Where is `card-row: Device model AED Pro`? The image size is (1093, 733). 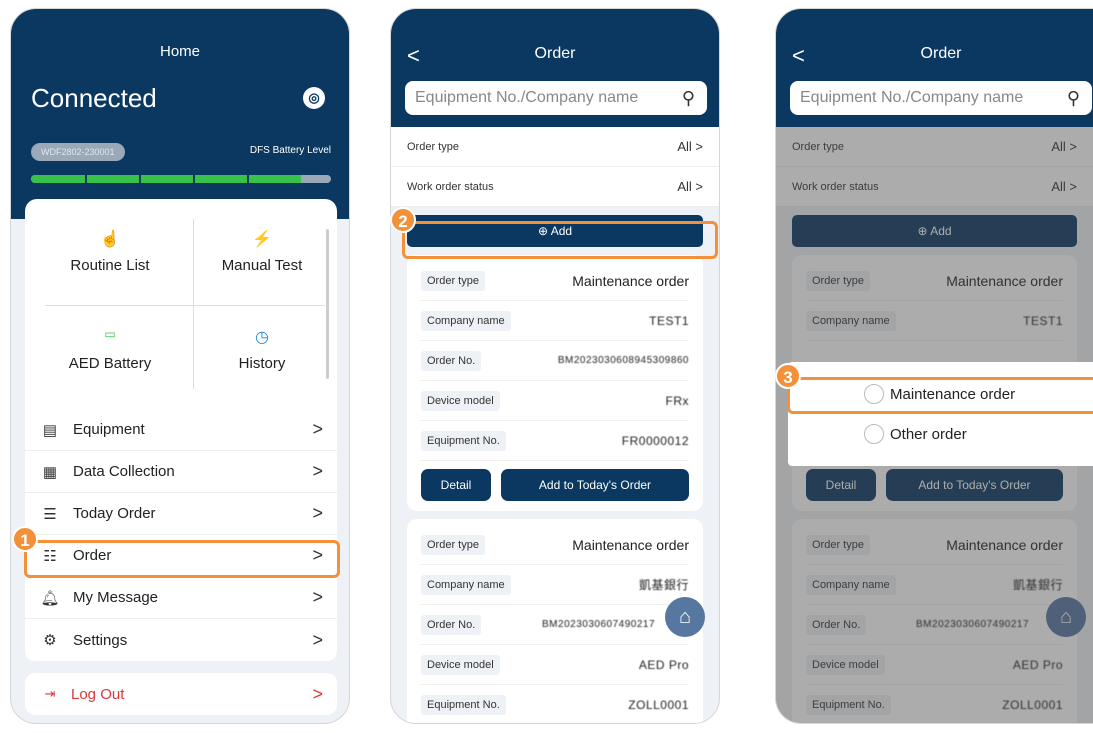 card-row: Device model AED Pro is located at coordinates (555, 665).